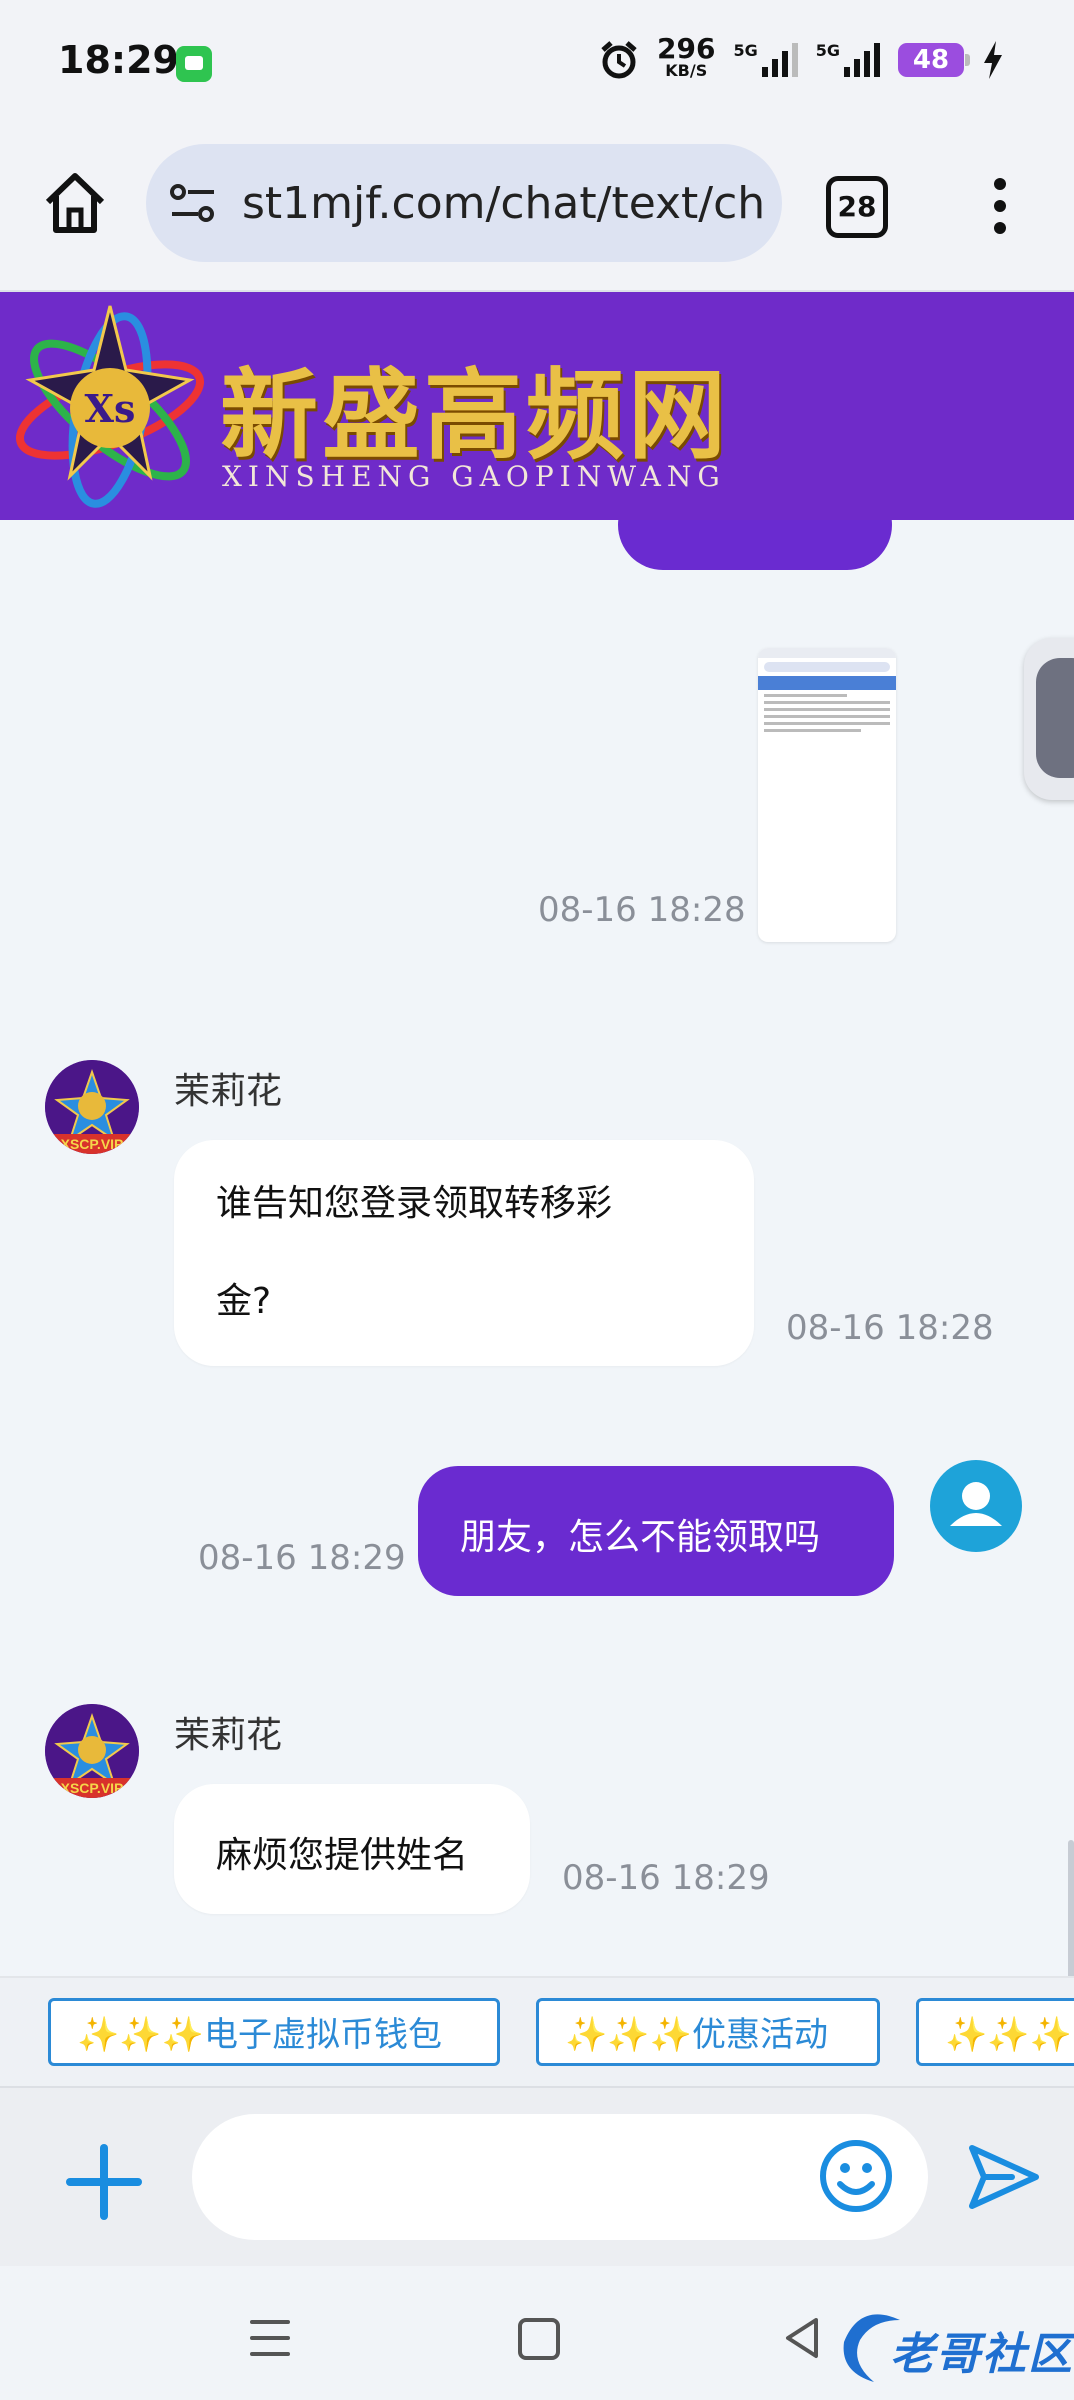 This screenshot has height=2400, width=1074. I want to click on floating-side-widget, so click(1049, 719).